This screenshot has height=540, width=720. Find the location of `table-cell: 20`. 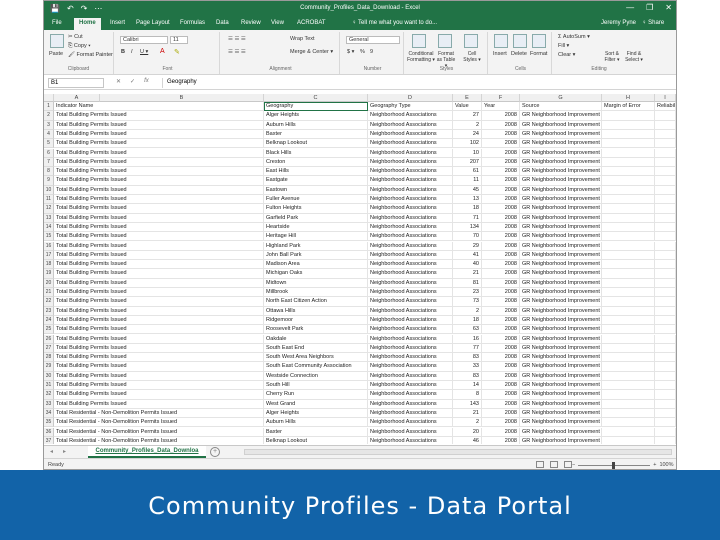

table-cell: 20 is located at coordinates (467, 432).